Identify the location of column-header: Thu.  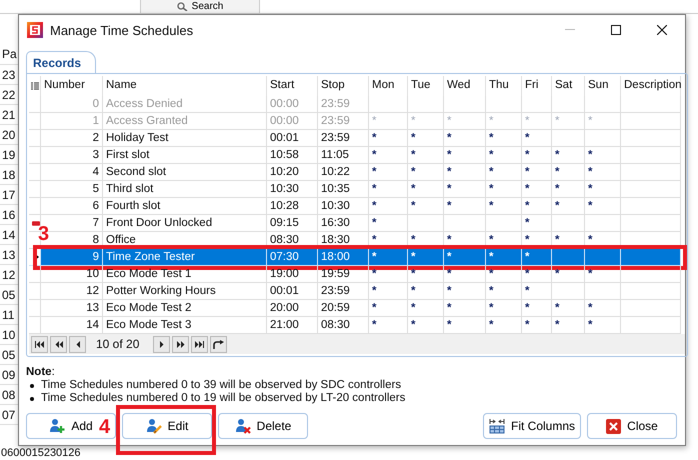
(504, 86).